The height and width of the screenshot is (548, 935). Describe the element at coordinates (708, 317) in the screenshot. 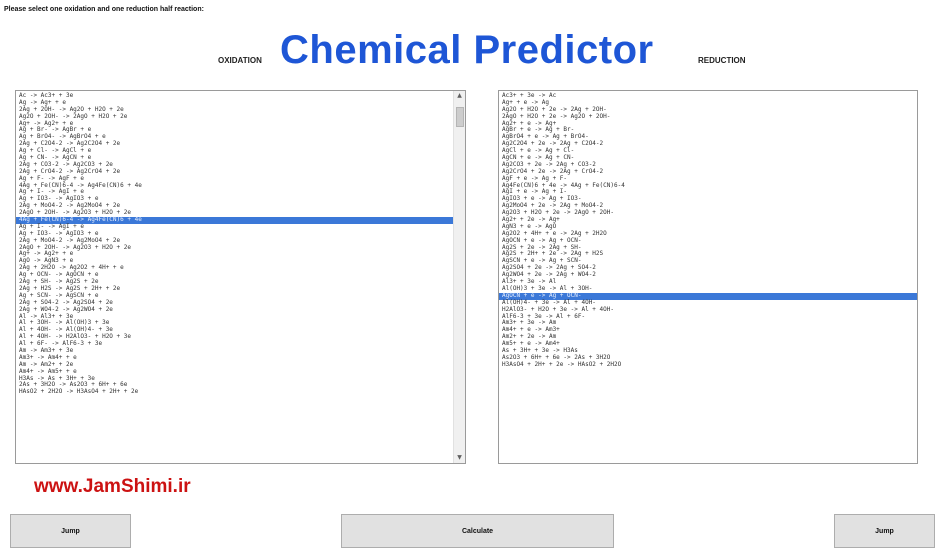

I see `list-item: AlF6-3 + 3e -> Al + 6F-` at that location.